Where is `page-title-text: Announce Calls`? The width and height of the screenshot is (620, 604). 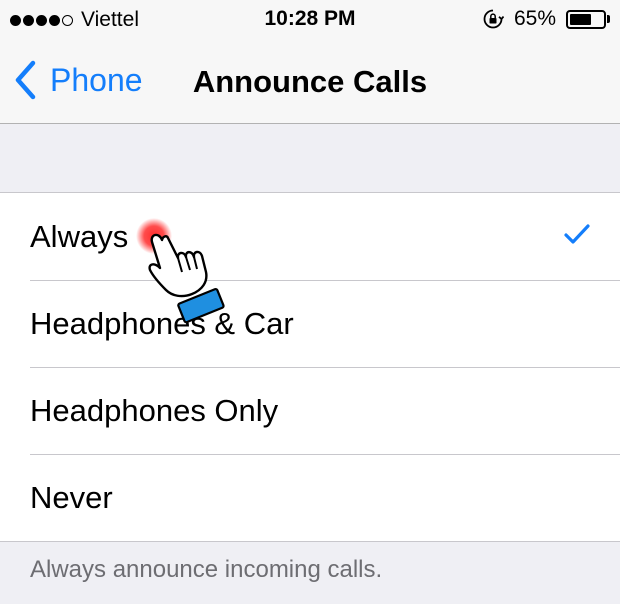 page-title-text: Announce Calls is located at coordinates (310, 81).